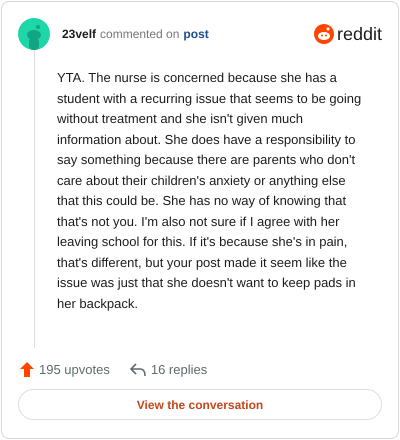 The height and width of the screenshot is (440, 400). I want to click on reply-arrow-icon, so click(138, 369).